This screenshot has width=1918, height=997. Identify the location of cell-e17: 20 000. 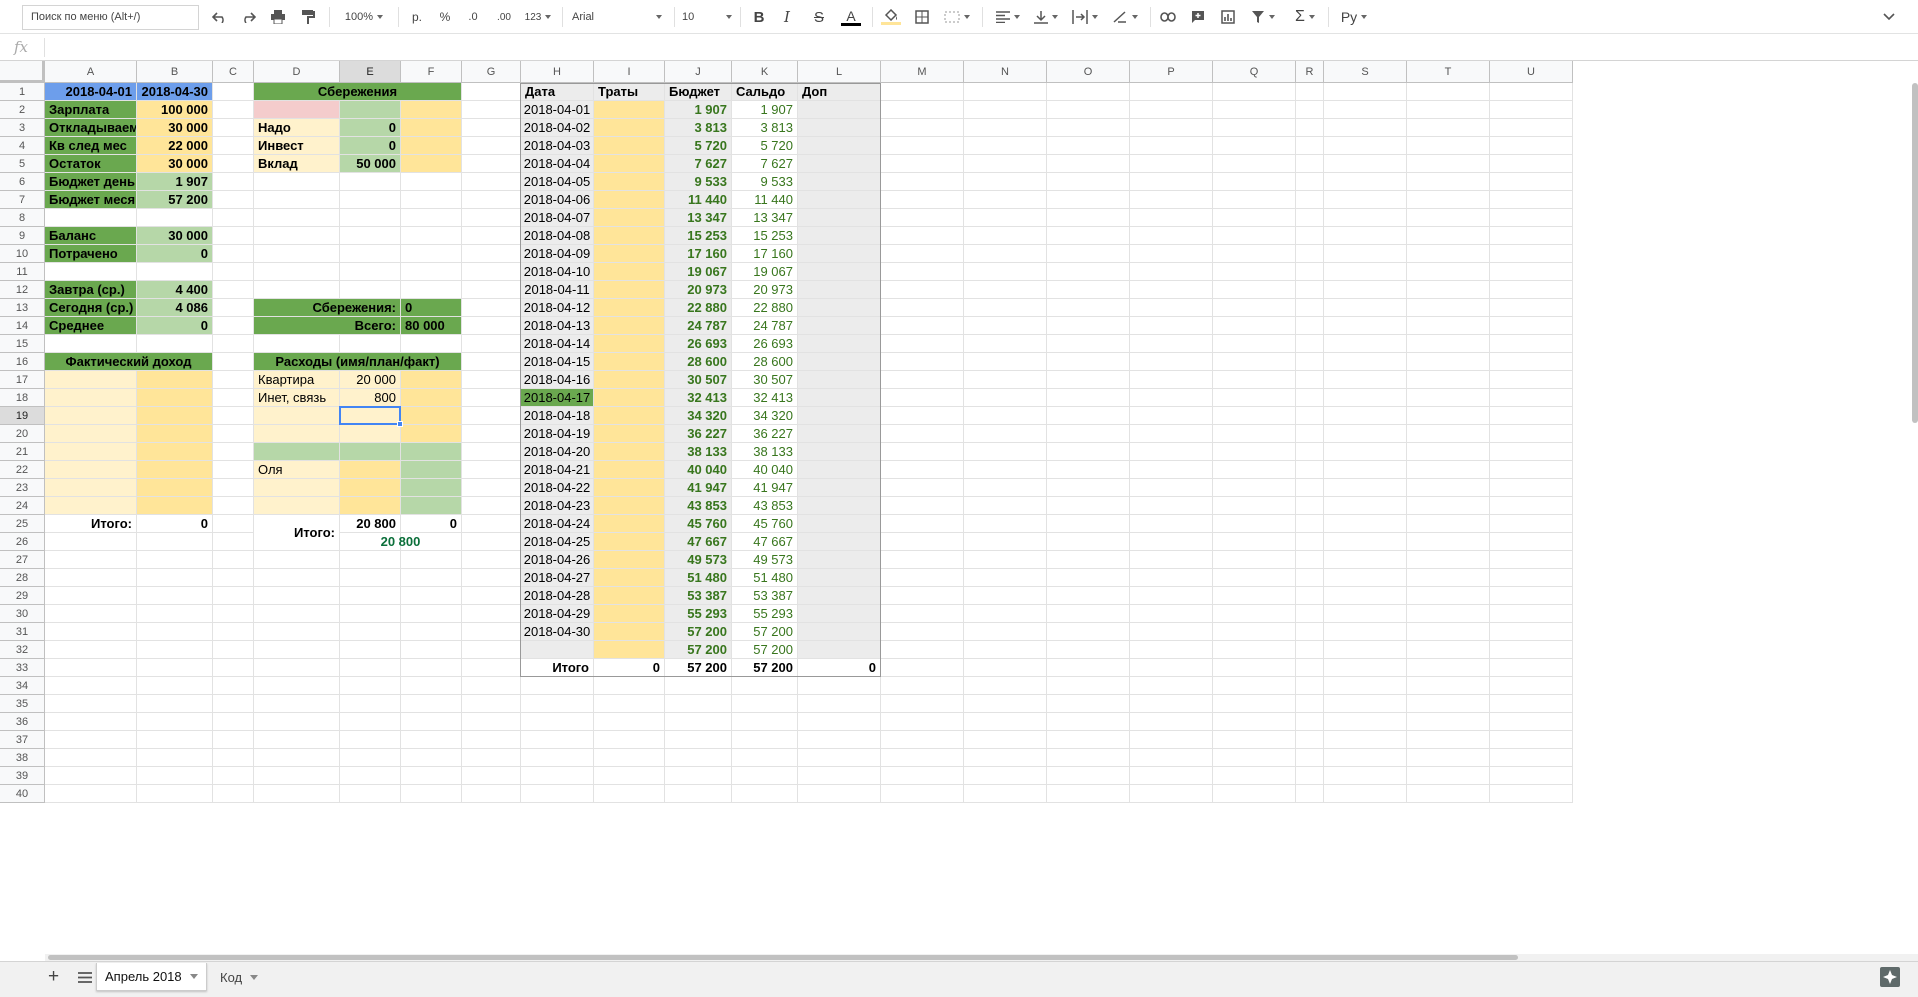
(370, 380).